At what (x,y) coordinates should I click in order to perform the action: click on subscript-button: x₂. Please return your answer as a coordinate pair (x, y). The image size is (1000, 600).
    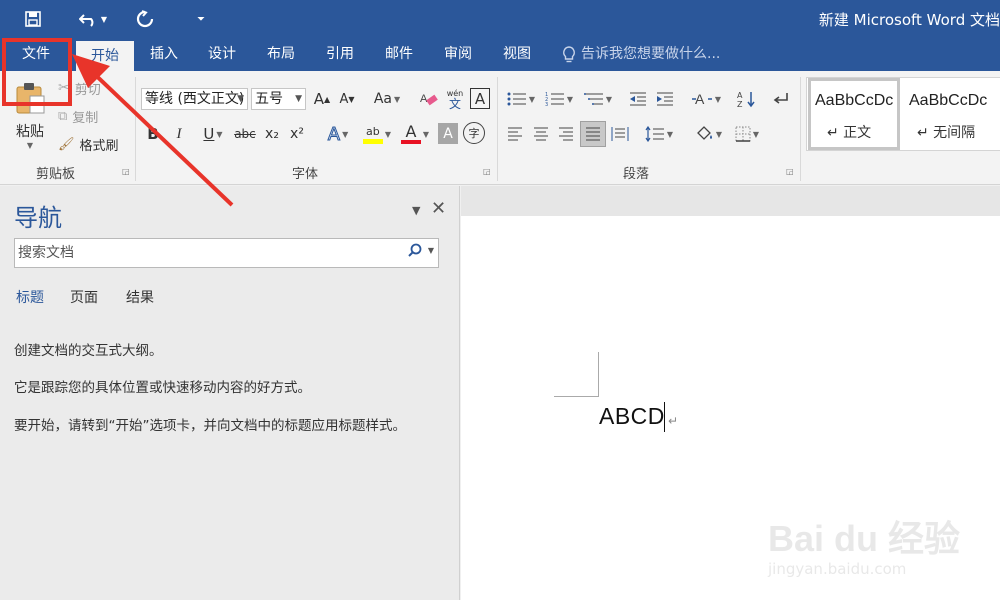
    Looking at the image, I should click on (272, 134).